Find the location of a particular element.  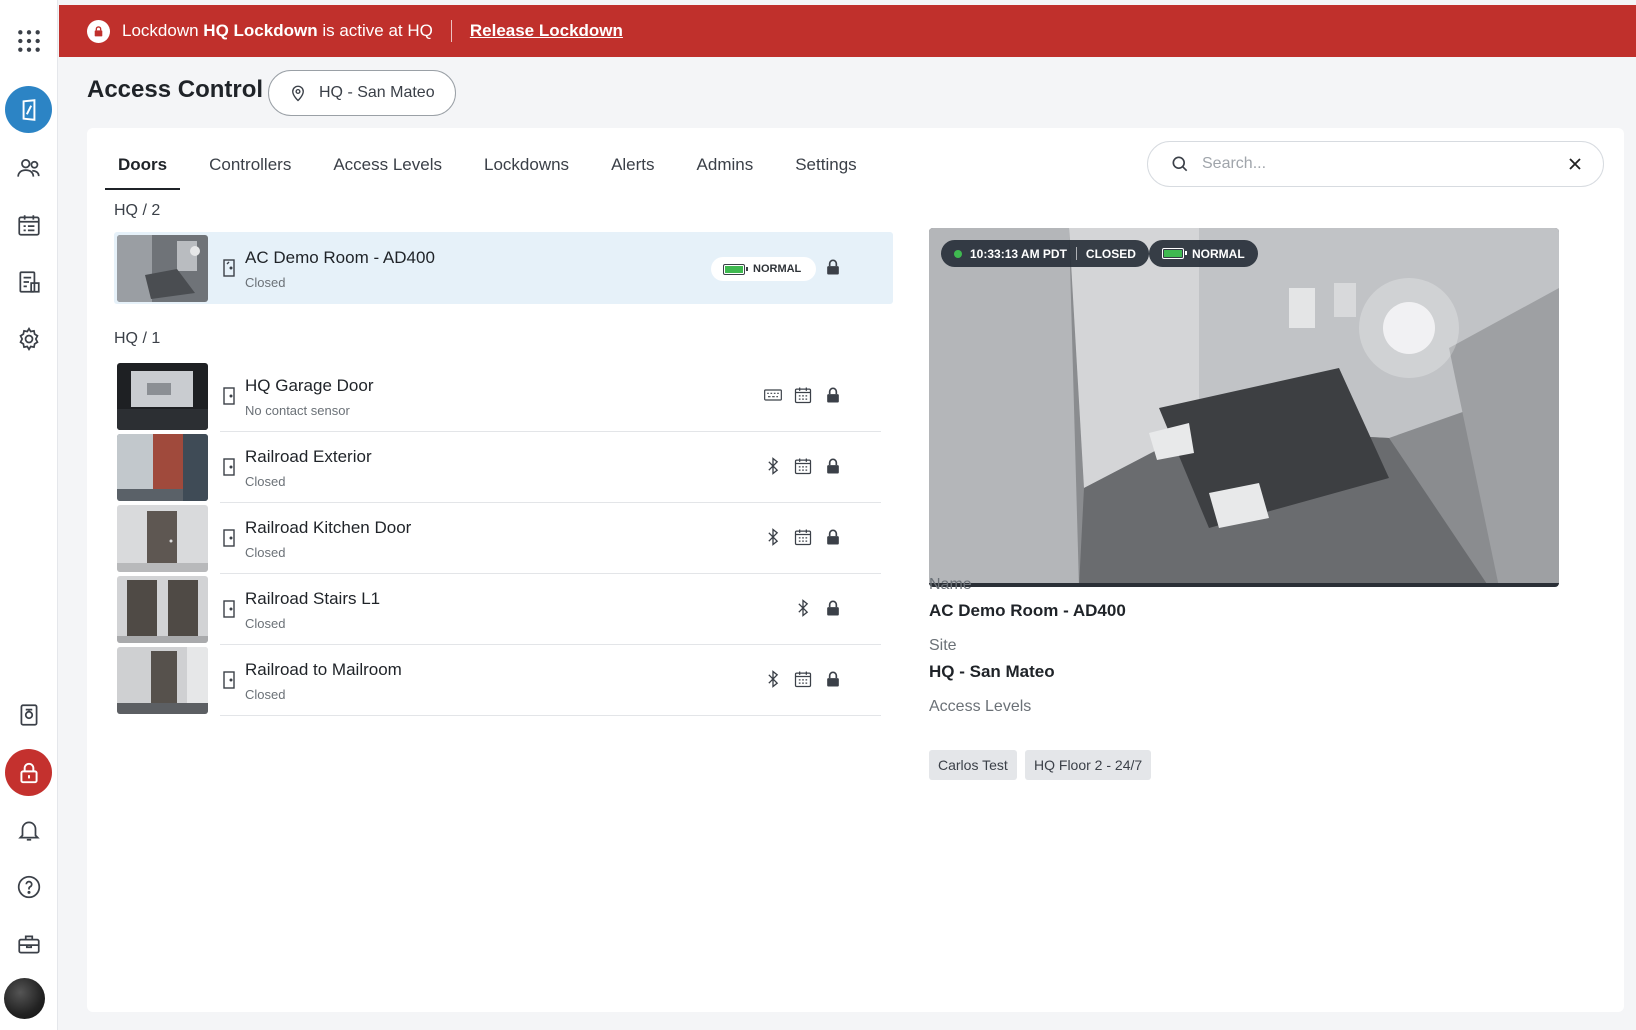

people-icon is located at coordinates (28, 167).